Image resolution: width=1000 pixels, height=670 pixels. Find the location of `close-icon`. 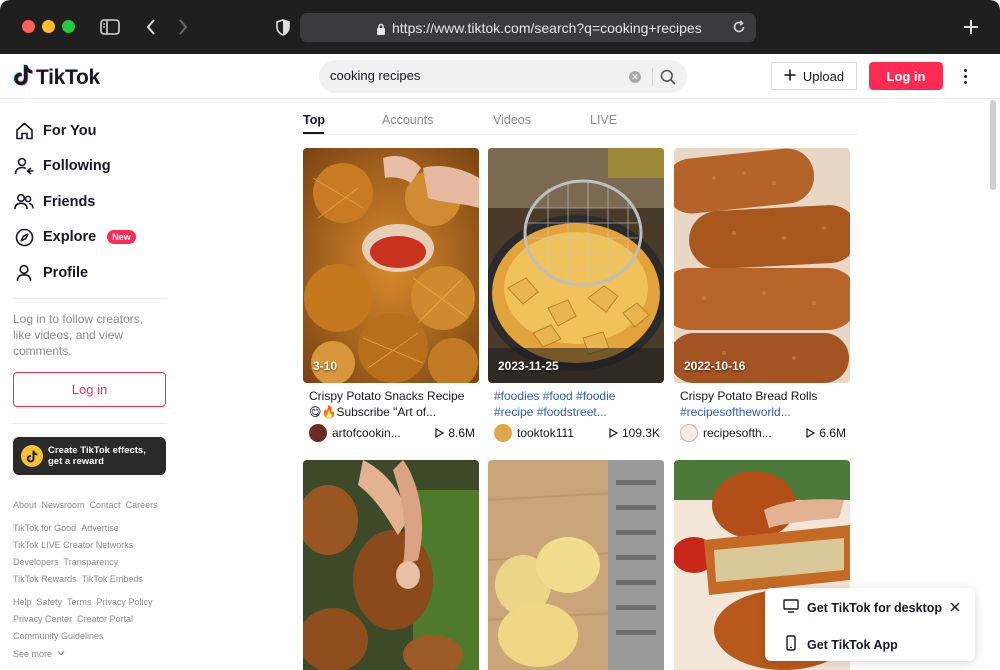

close-icon is located at coordinates (955, 606).